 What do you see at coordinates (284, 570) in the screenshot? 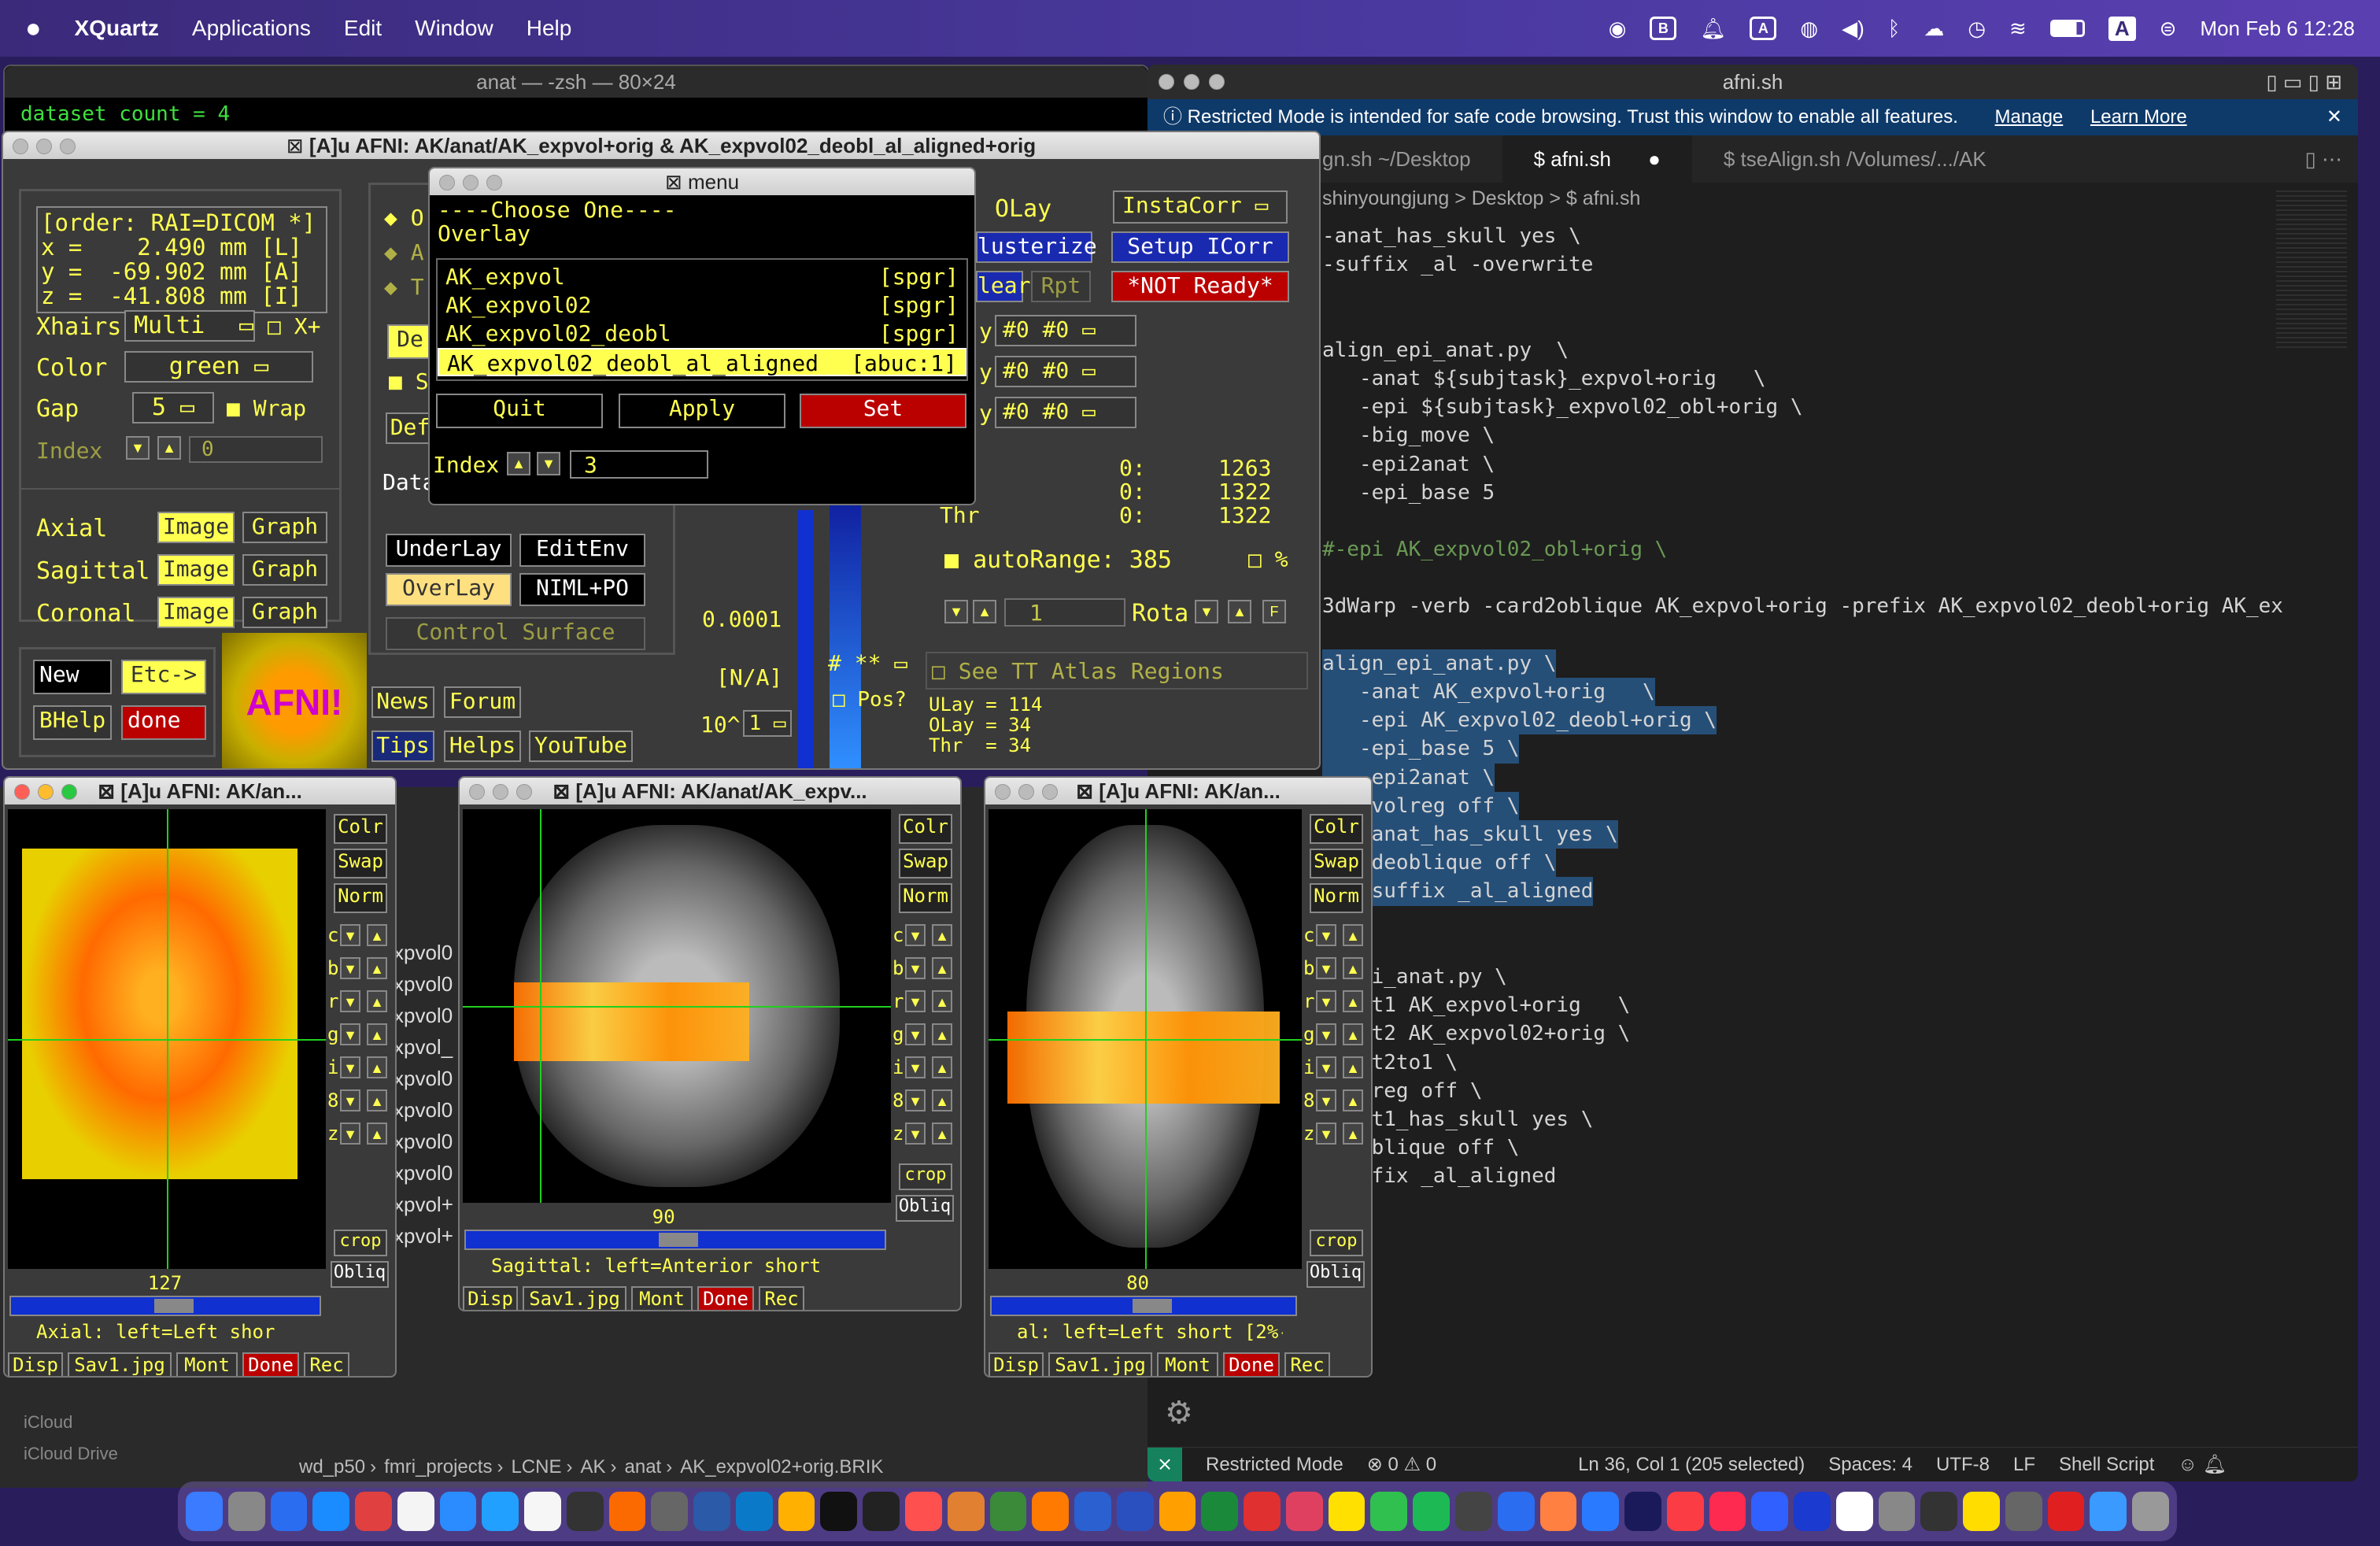
I see `sagittal-graph-button: Graph` at bounding box center [284, 570].